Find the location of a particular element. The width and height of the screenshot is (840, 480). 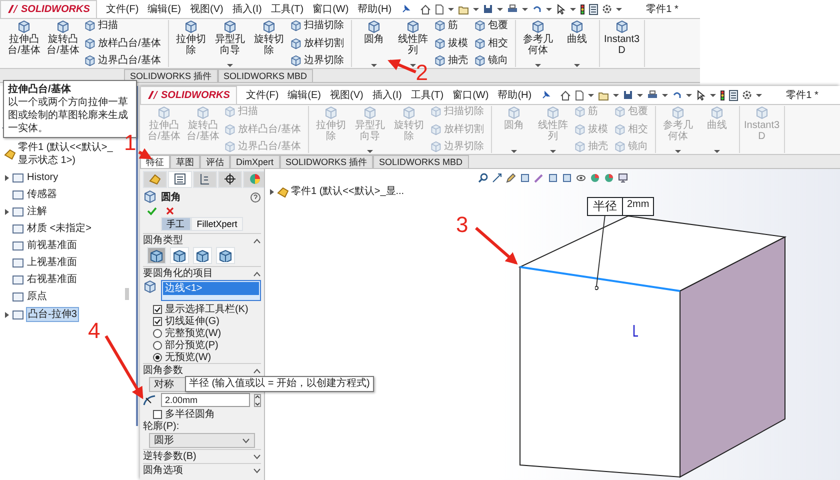

annotation-number: 3 is located at coordinates (462, 225).